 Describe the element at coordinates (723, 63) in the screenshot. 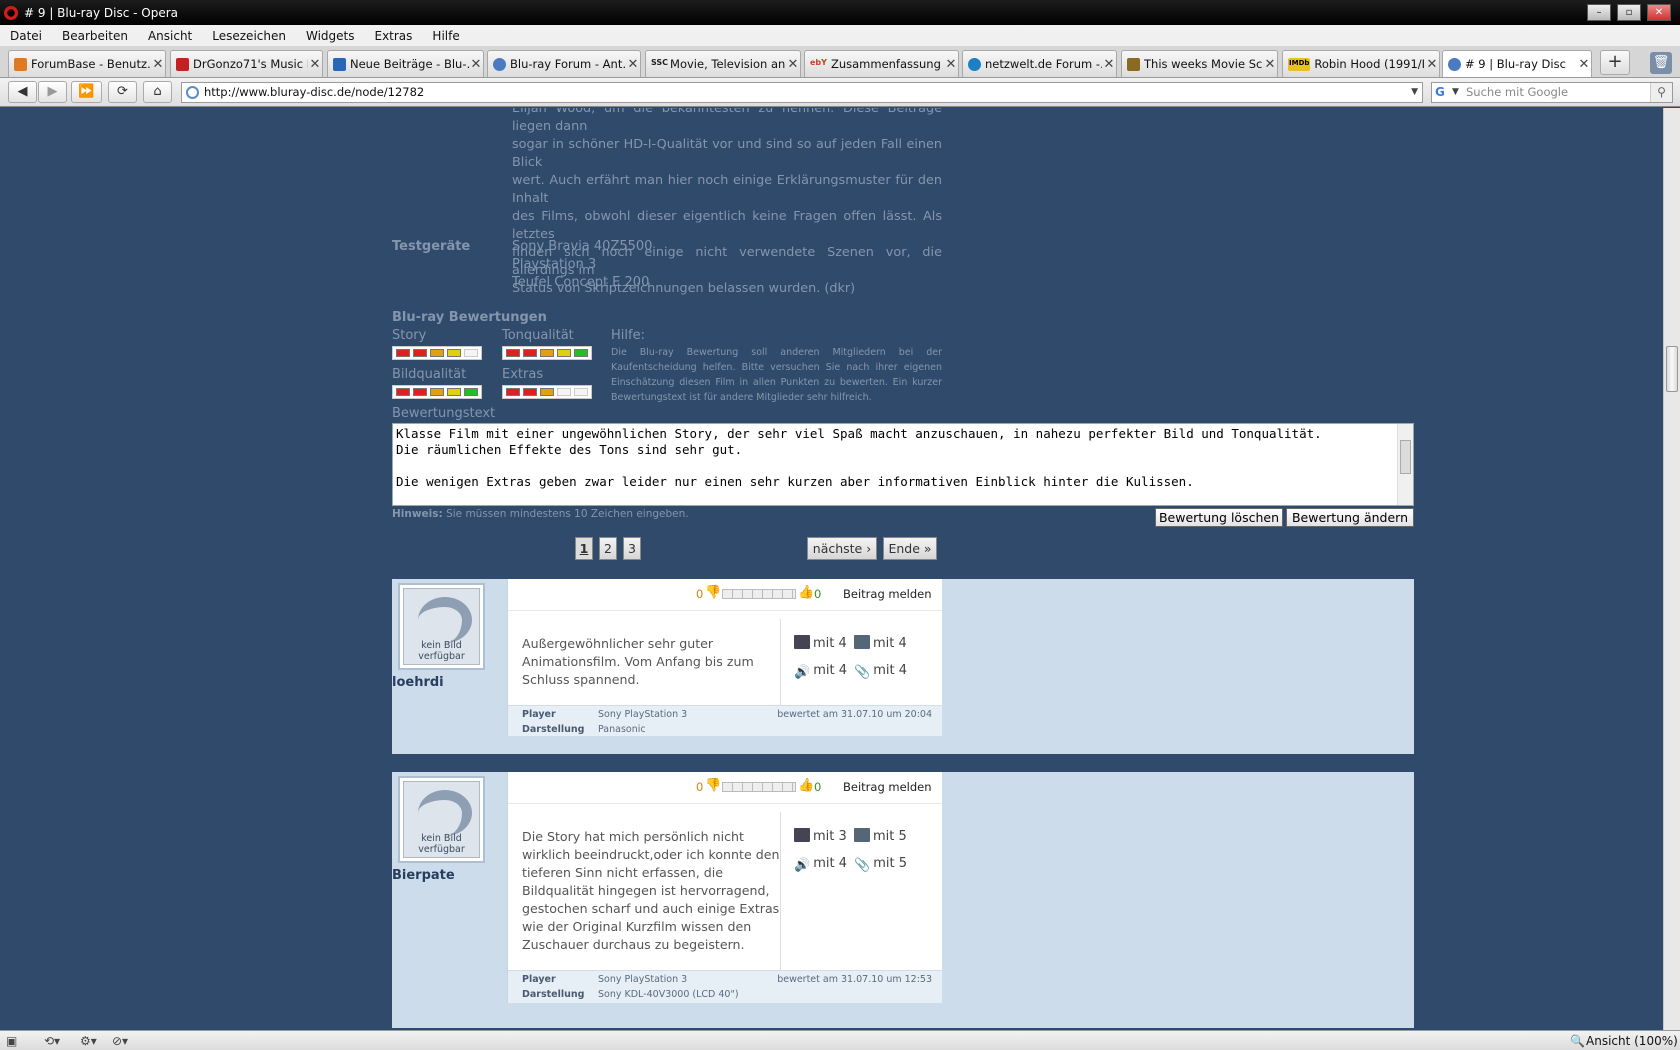

I see `tab-movie-television: SSC Movie, Television an… ✕` at that location.